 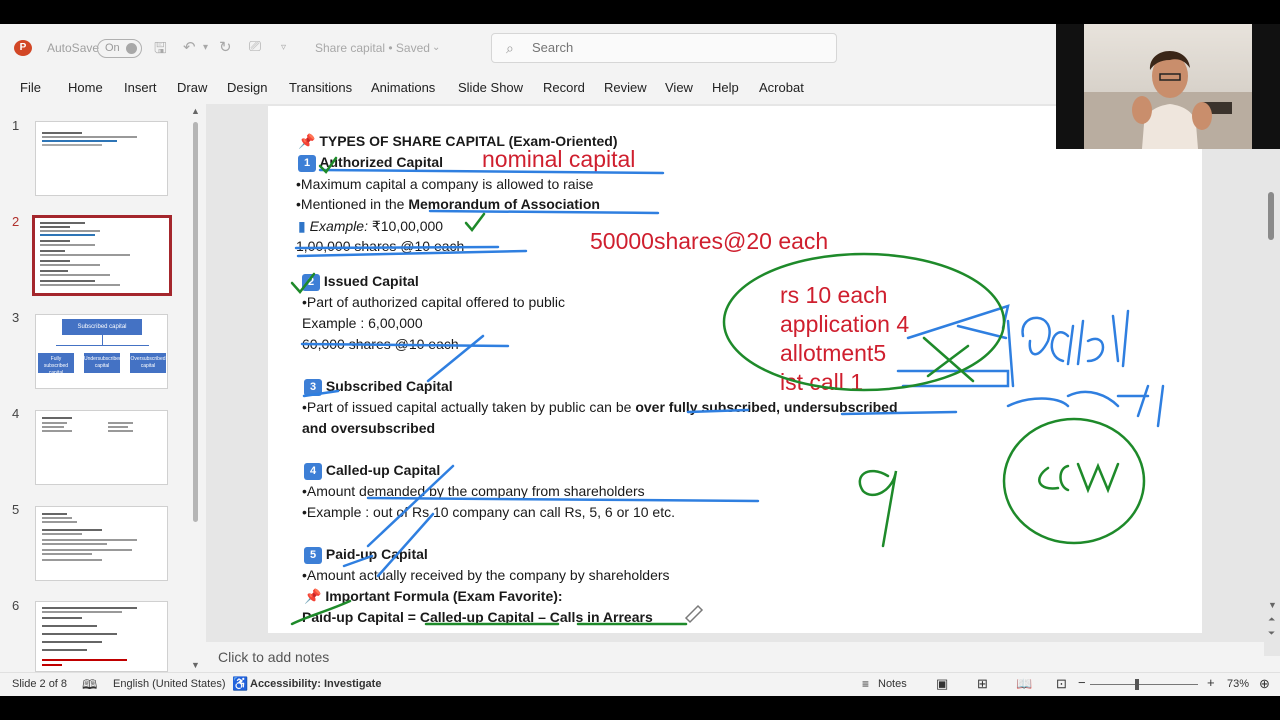 I want to click on search-box: ⌕, so click(x=664, y=48).